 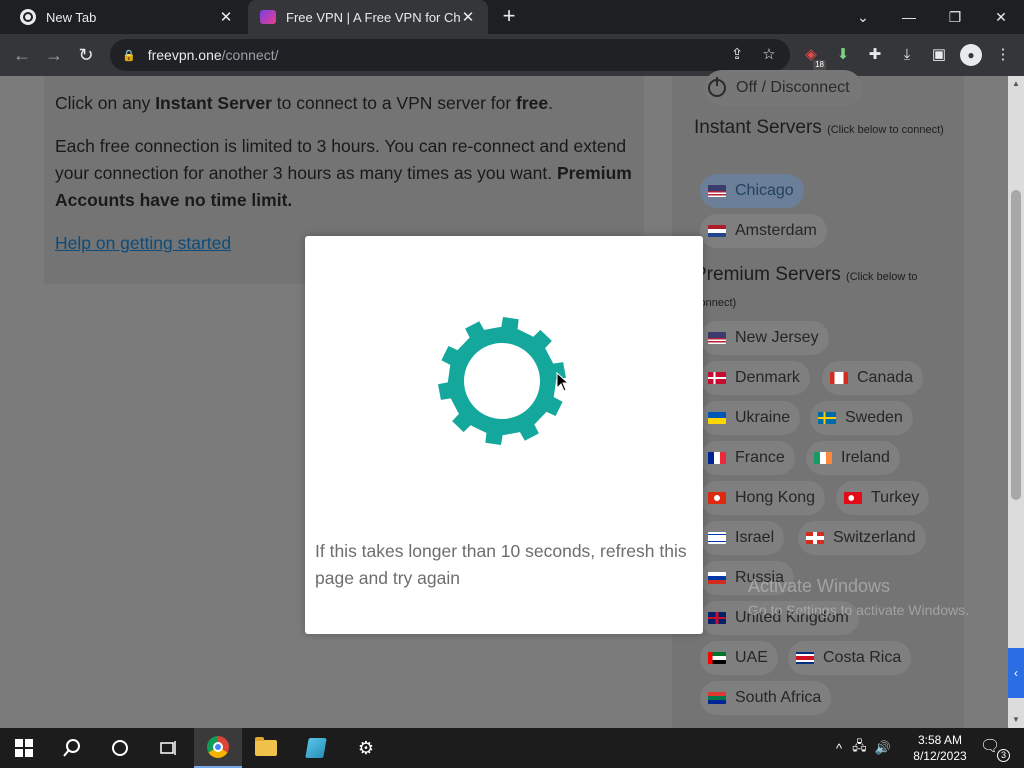 I want to click on server-name: UAE, so click(x=751, y=657).